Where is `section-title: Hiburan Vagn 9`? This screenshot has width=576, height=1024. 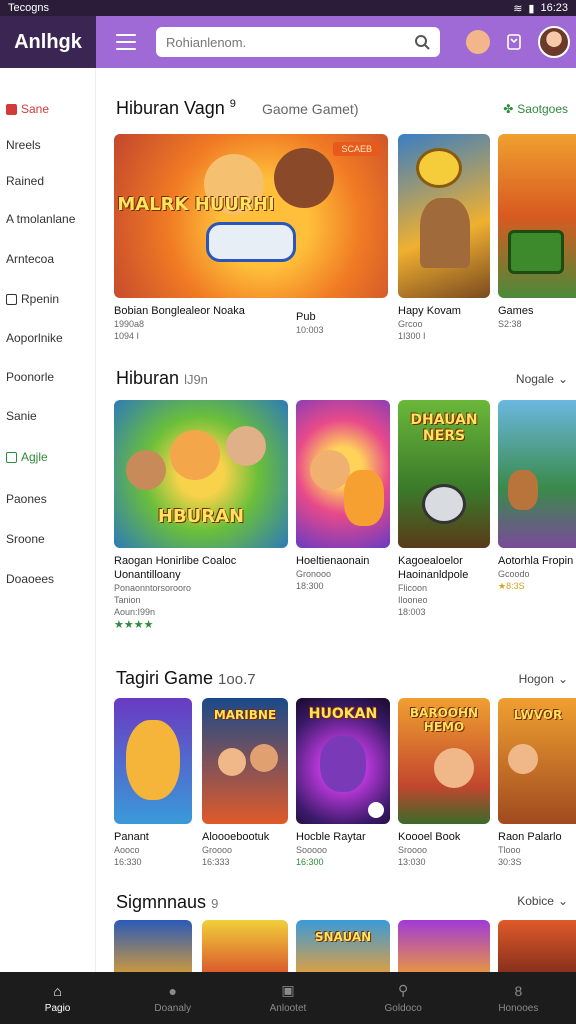 section-title: Hiburan Vagn 9 is located at coordinates (176, 108).